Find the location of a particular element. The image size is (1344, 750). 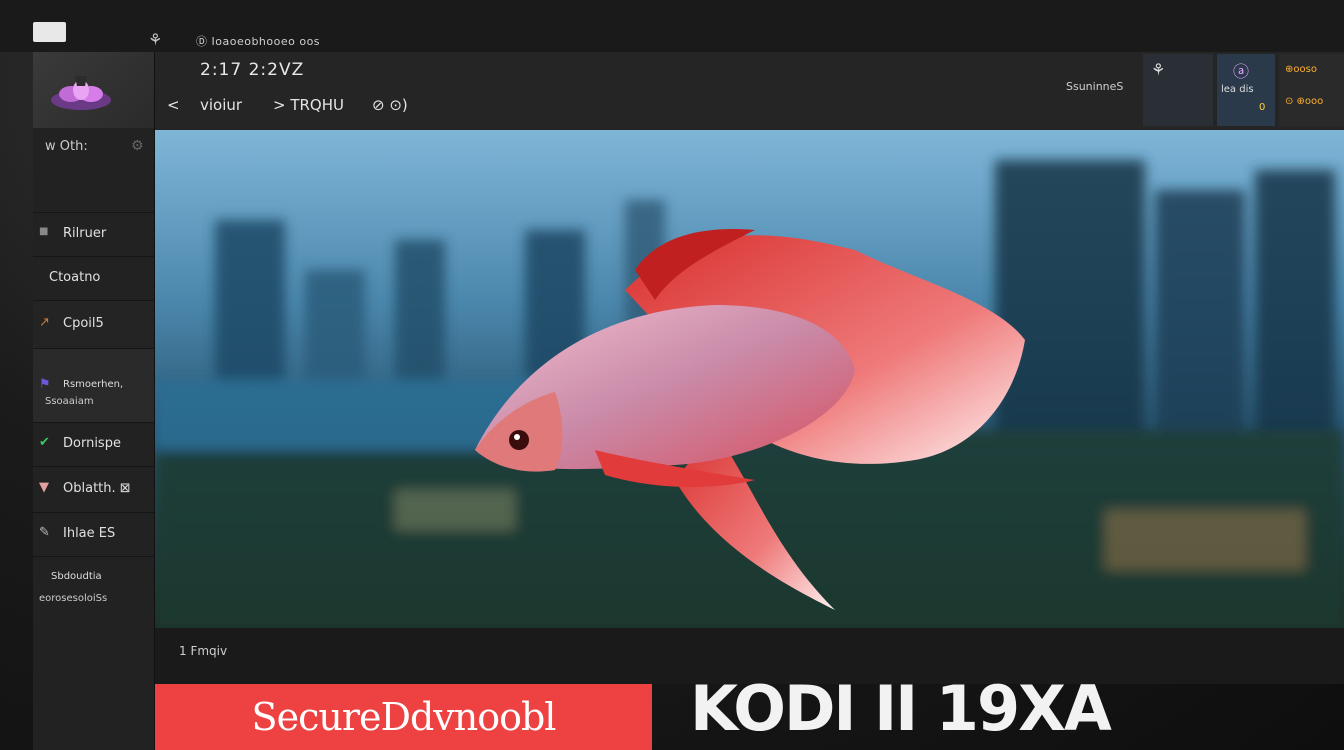

check-icon: ✔ is located at coordinates (44, 442).